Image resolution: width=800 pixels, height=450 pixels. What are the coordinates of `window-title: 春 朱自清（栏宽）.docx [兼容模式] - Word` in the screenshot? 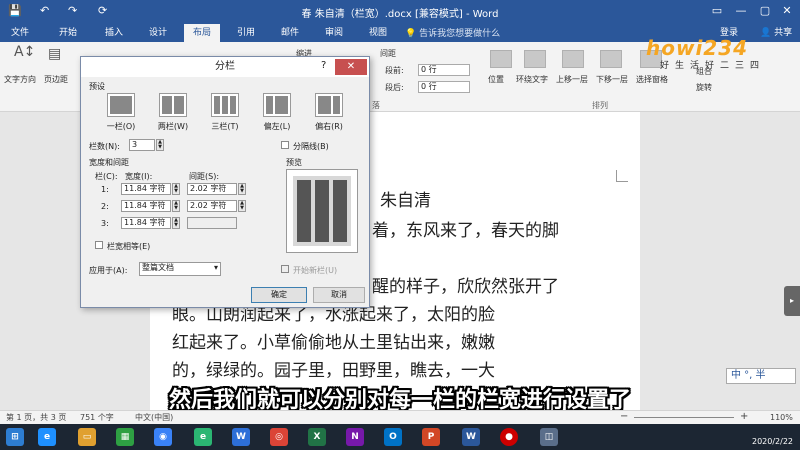 It's located at (400, 14).